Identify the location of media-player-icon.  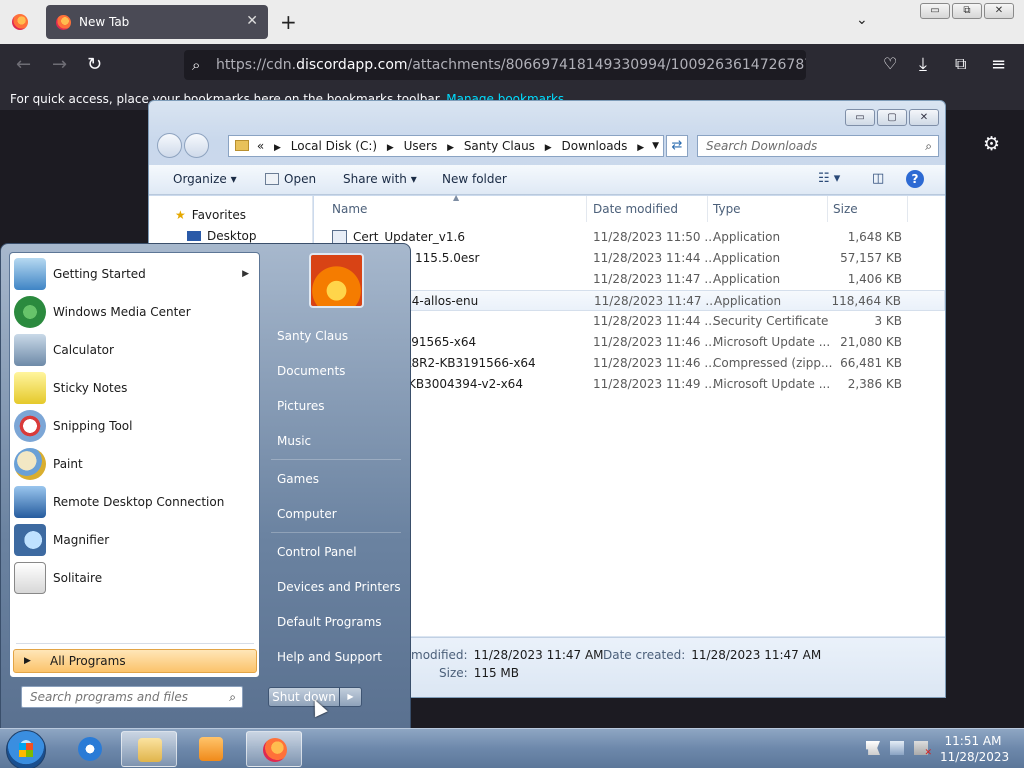
(211, 749).